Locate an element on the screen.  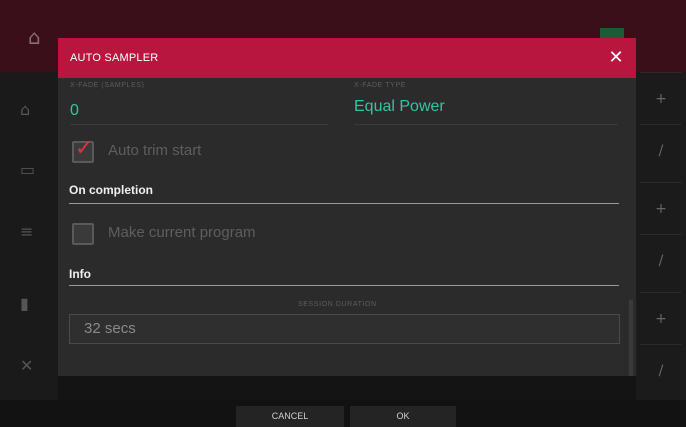
close-button: ✕ is located at coordinates (616, 58).